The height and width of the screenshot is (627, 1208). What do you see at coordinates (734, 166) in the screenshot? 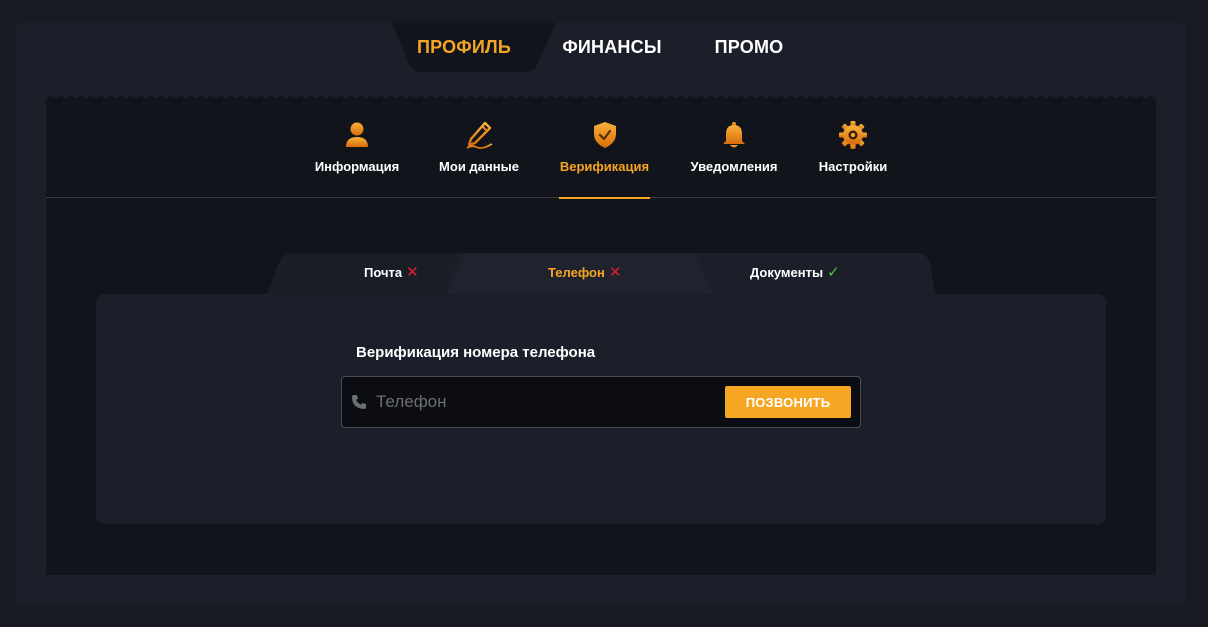
I see `sub-nav-label: Уведомления` at bounding box center [734, 166].